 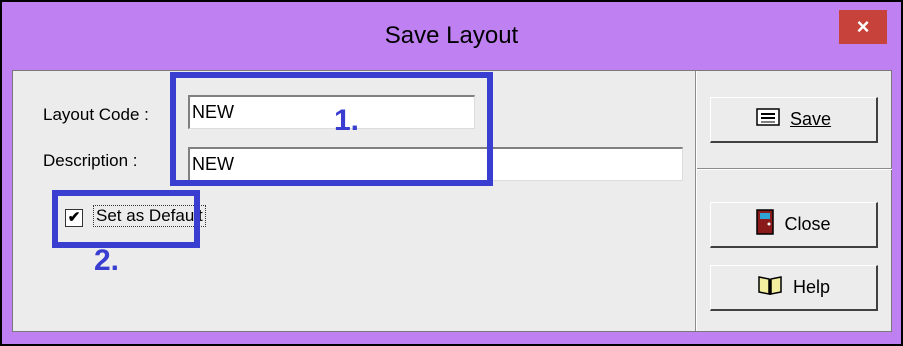 What do you see at coordinates (810, 119) in the screenshot?
I see `save-button-label: Save` at bounding box center [810, 119].